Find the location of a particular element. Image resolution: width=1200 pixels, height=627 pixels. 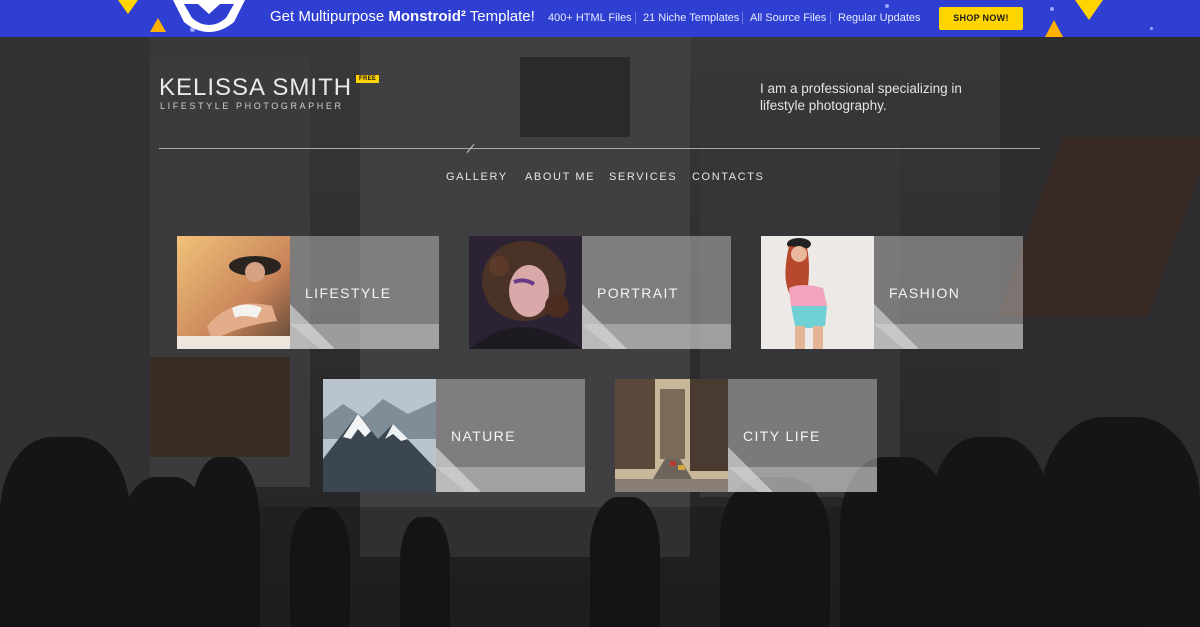

nav-item-gallery: GALLERY is located at coordinates (477, 177).